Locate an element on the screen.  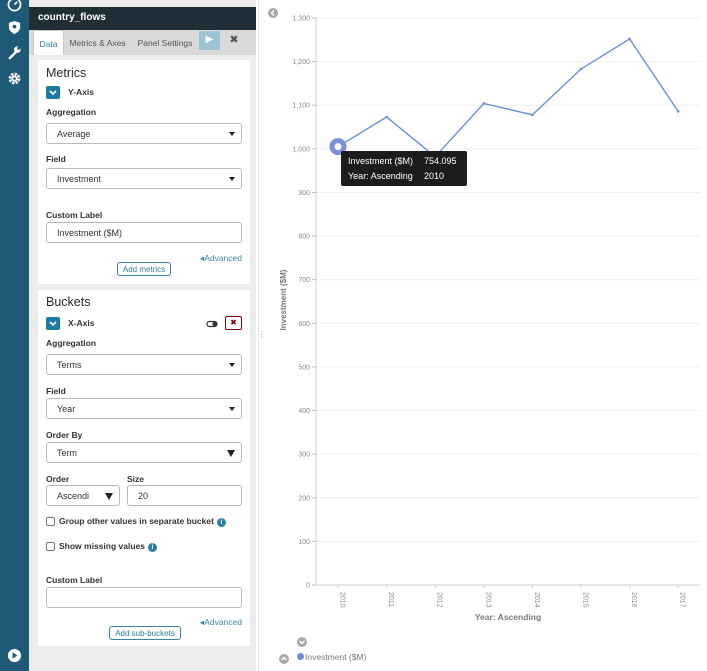
y-axis-title: Investment ($M) is located at coordinates (283, 299).